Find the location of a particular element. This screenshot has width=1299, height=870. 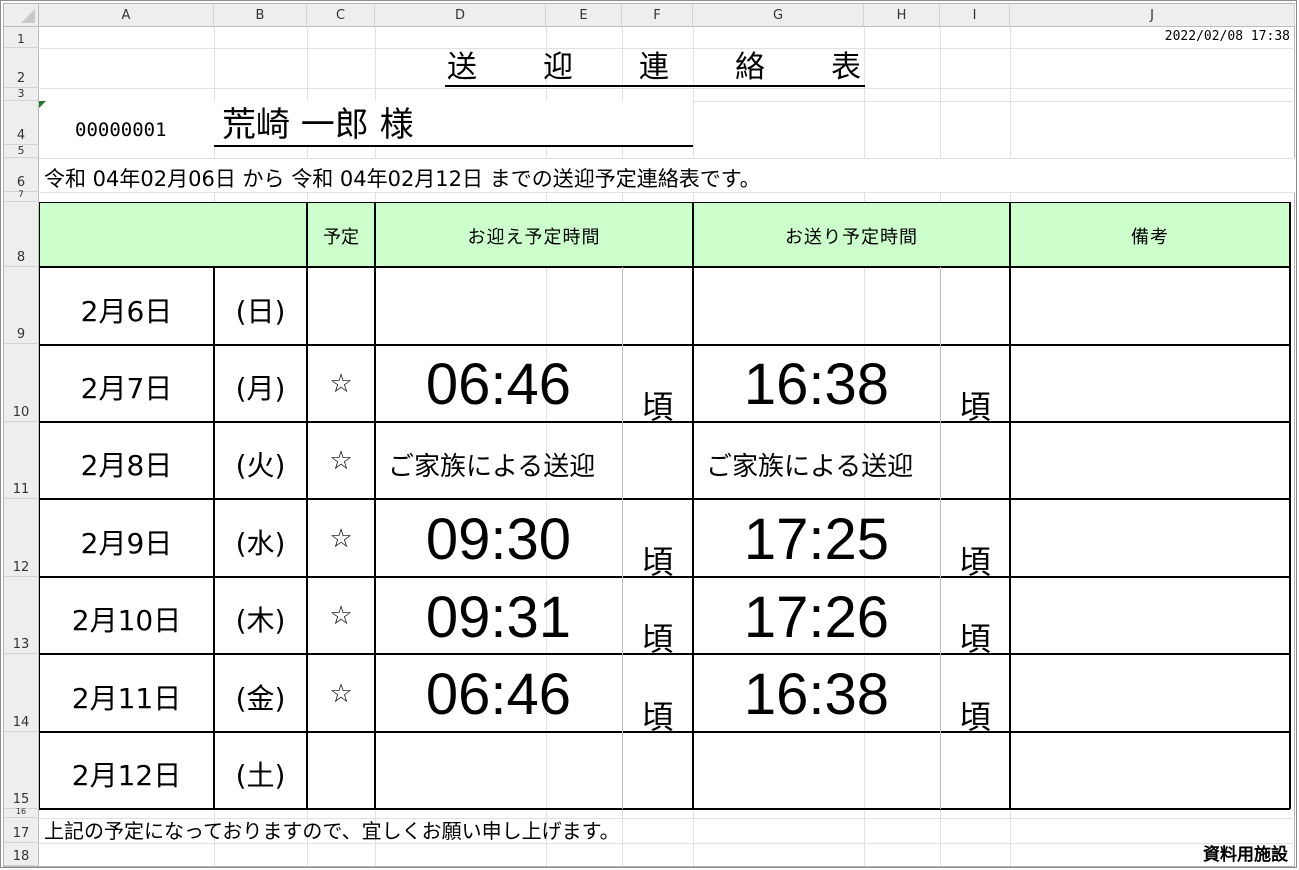

column-header-f: F is located at coordinates (657, 15).